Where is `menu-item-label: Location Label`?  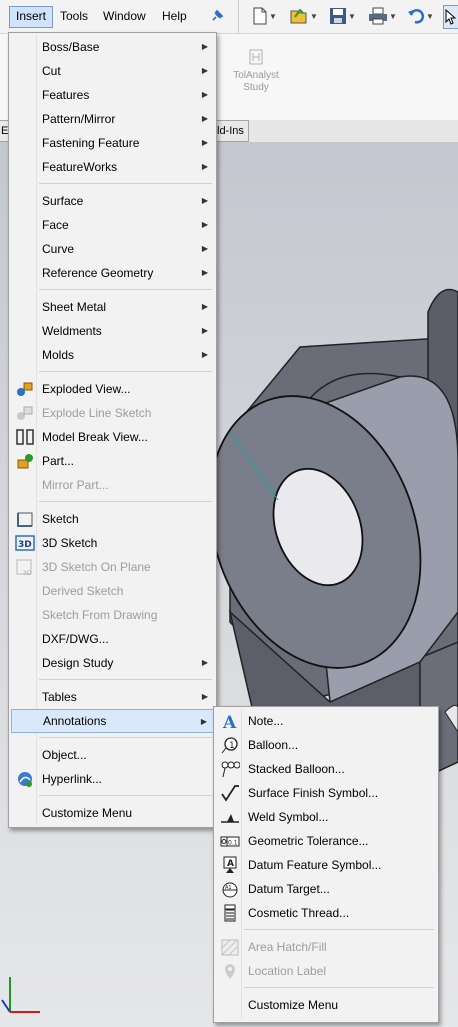
menu-item-label: Location Label is located at coordinates (287, 971).